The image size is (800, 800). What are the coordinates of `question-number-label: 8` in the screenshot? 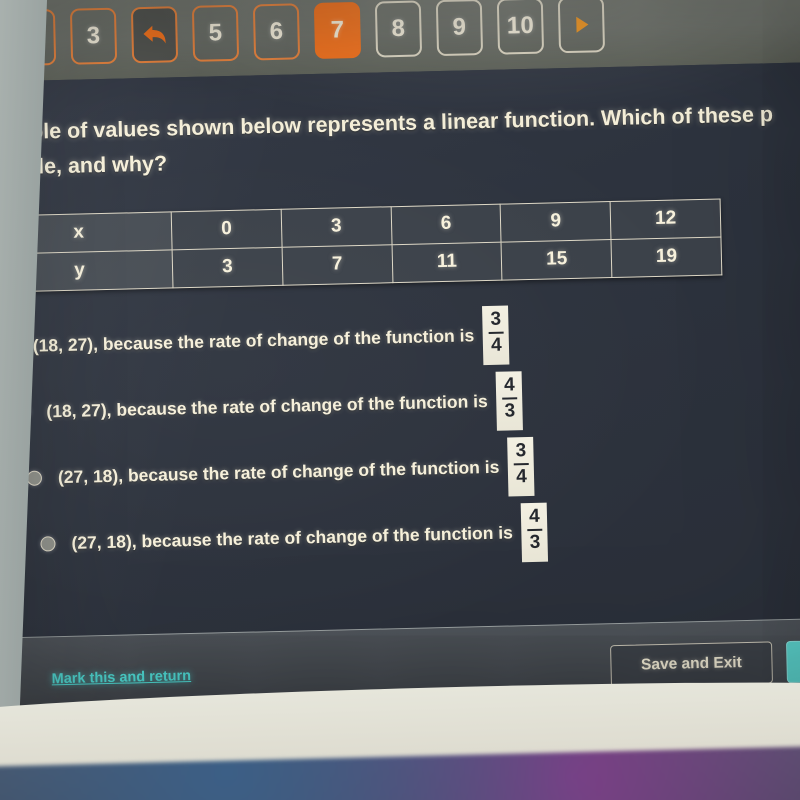 It's located at (398, 28).